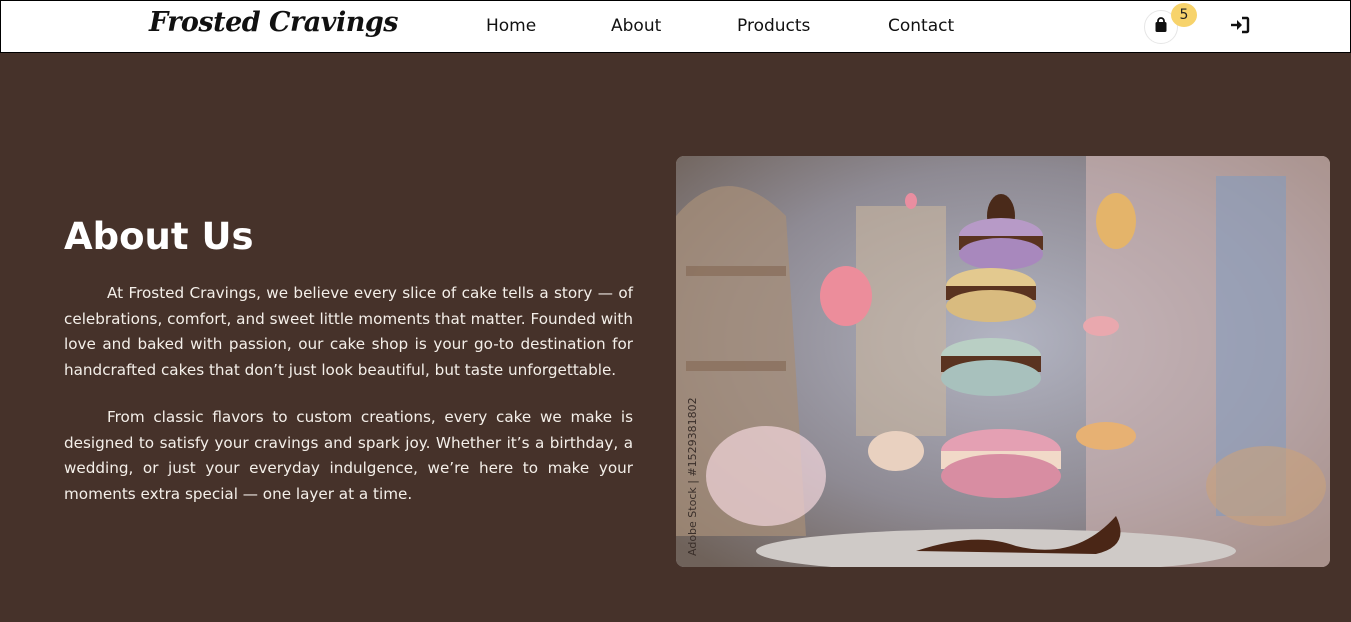 The width and height of the screenshot is (1351, 622). I want to click on sign-in-icon, so click(1240, 27).